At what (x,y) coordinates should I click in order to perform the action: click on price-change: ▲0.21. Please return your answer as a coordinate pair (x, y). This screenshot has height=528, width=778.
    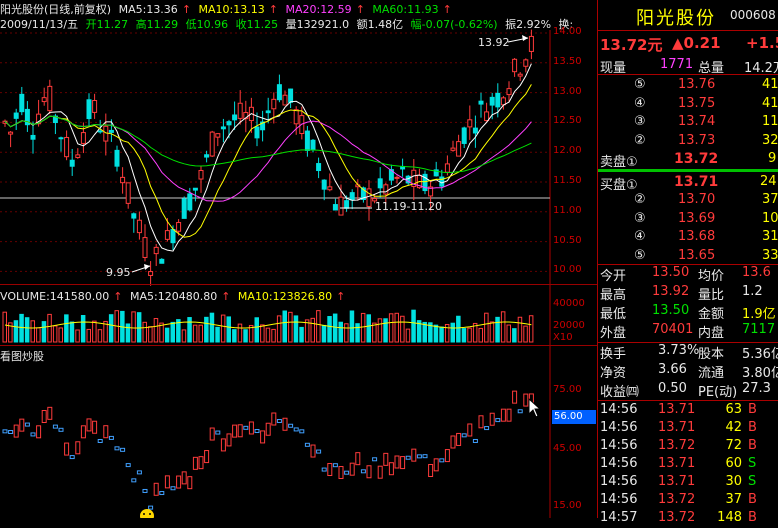
    Looking at the image, I should click on (696, 43).